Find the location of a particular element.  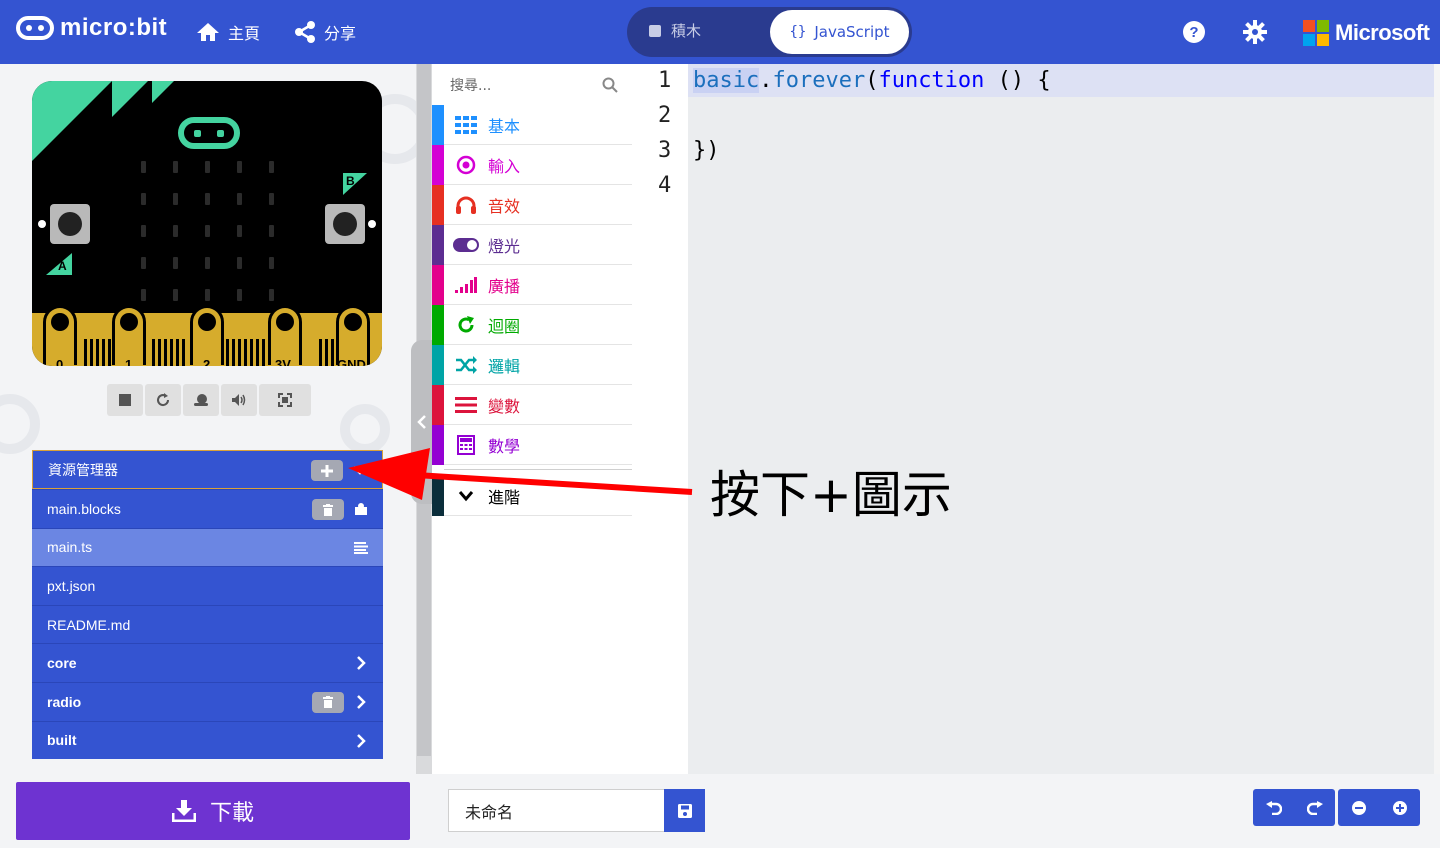

line-number: 3 is located at coordinates (665, 150).